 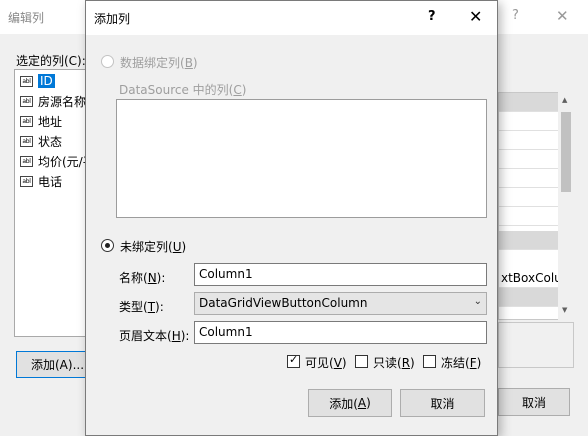 What do you see at coordinates (461, 363) in the screenshot?
I see `frozen-checkbox-label: 冻结(F)` at bounding box center [461, 363].